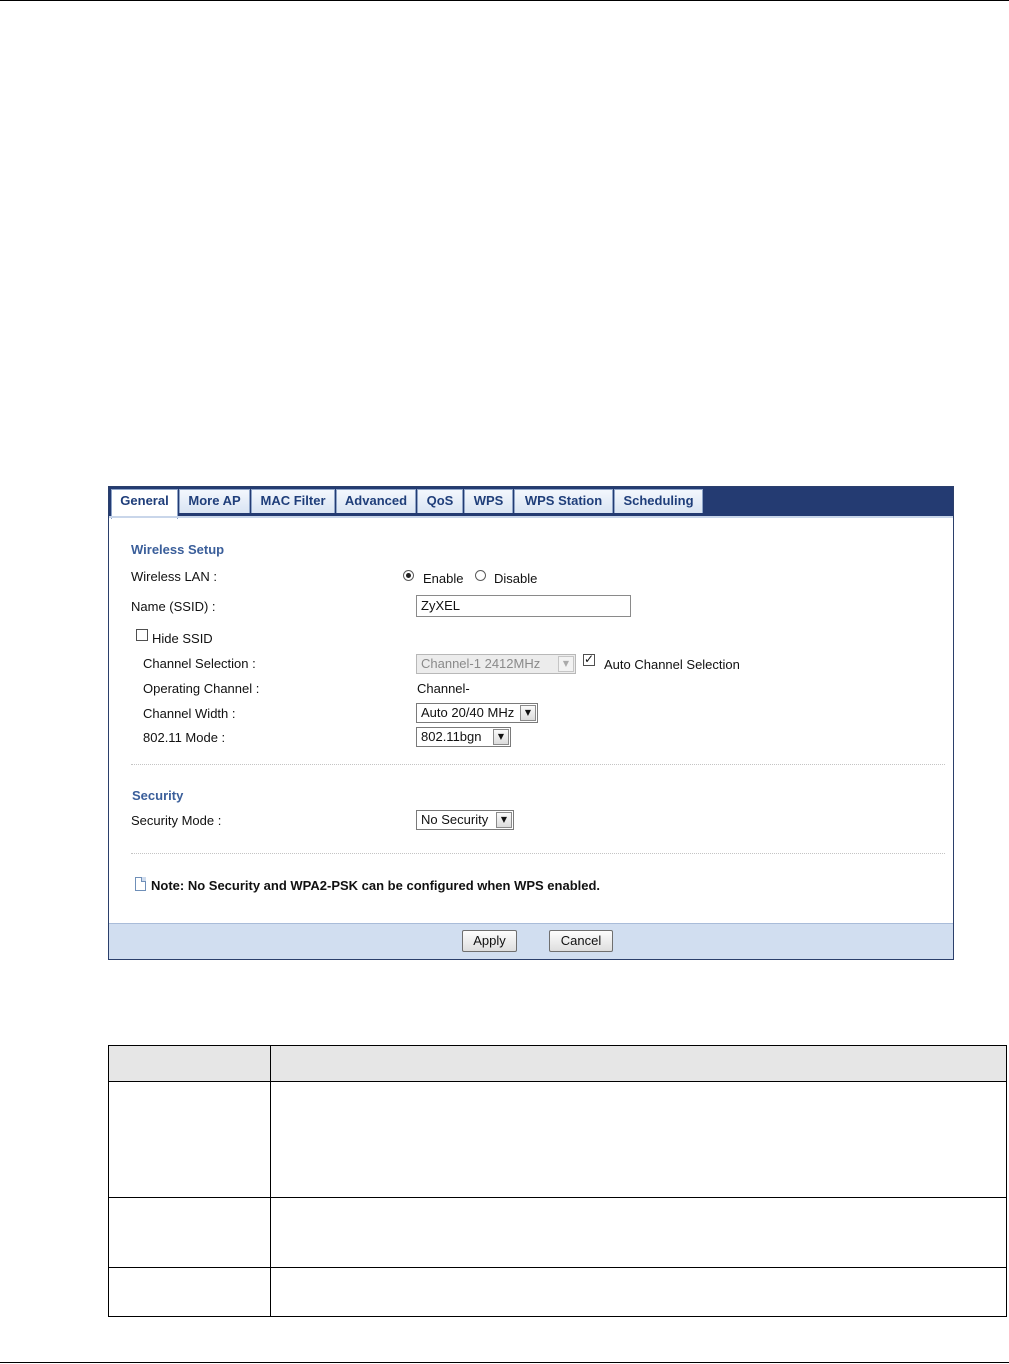 The image size is (1009, 1364). I want to click on auto-channel-label: Auto Channel Selection, so click(672, 664).